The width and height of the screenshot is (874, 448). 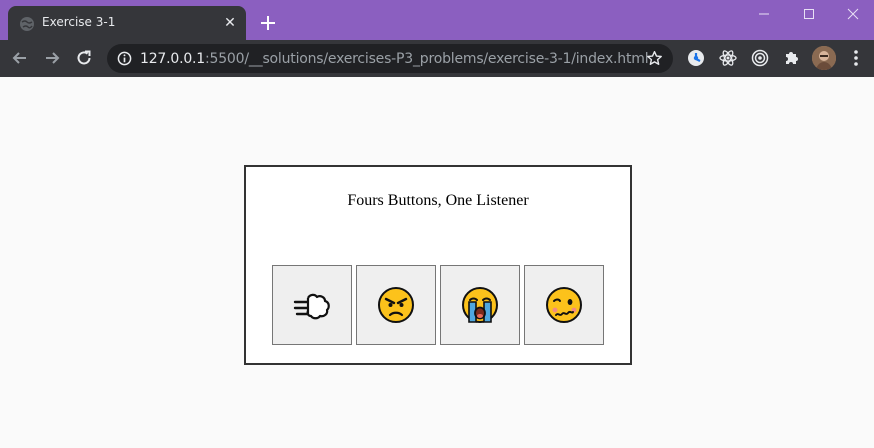 I want to click on angry-face-button, so click(x=396, y=305).